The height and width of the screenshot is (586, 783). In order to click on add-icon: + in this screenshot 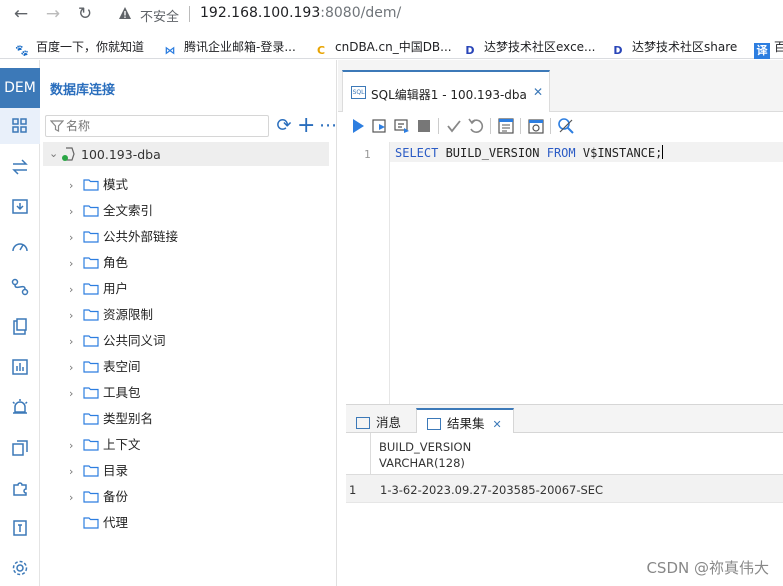, I will do `click(306, 126)`.